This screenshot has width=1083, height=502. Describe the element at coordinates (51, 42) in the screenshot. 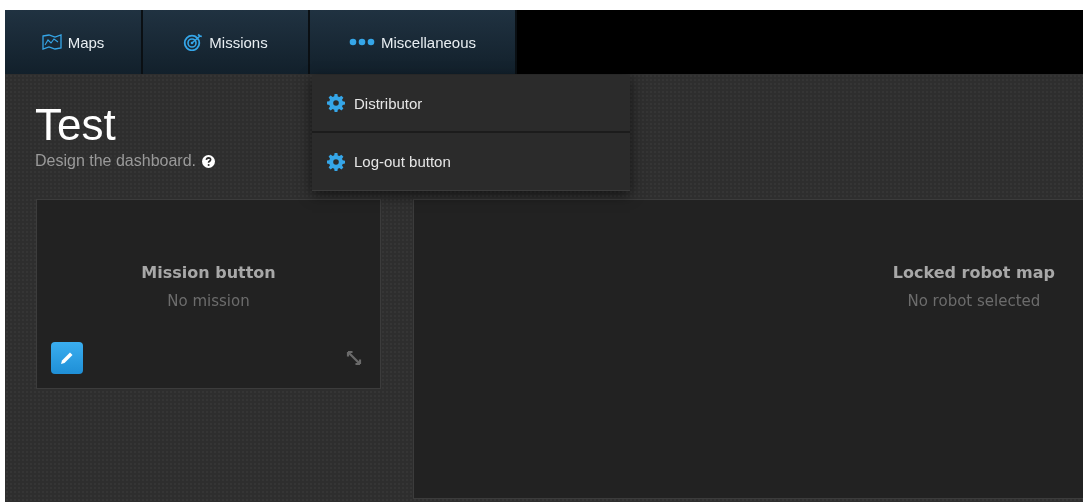

I see `map-icon` at that location.